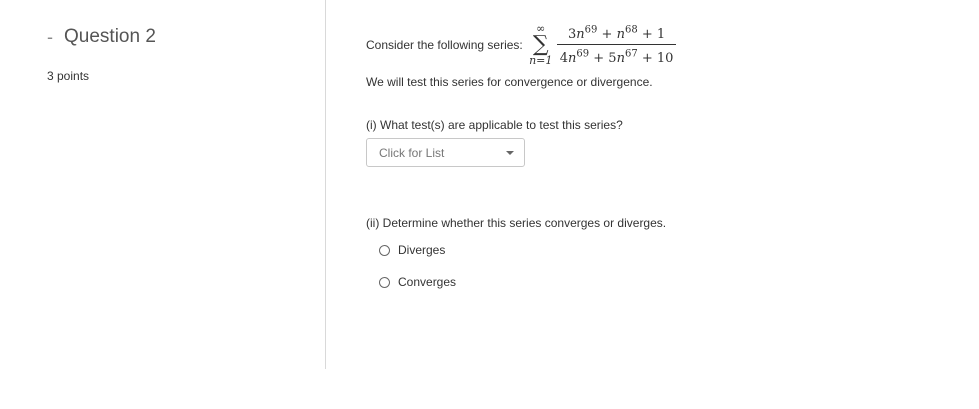 The image size is (979, 409). Describe the element at coordinates (616, 45) in the screenshot. I see `series-fraction: 3n69 + n68 + 1 4n69 + 5n67 + 10` at that location.